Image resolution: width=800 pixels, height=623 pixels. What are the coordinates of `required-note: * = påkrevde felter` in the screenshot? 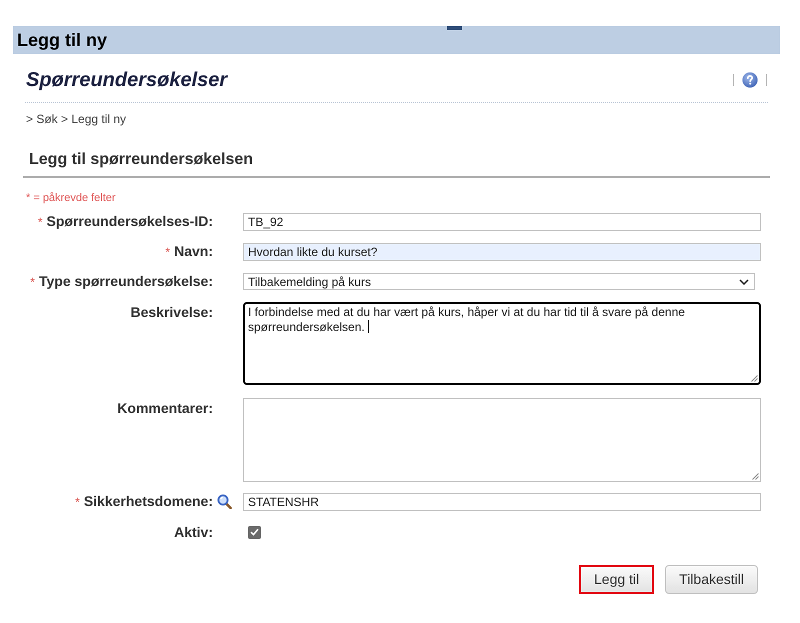 It's located at (71, 198).